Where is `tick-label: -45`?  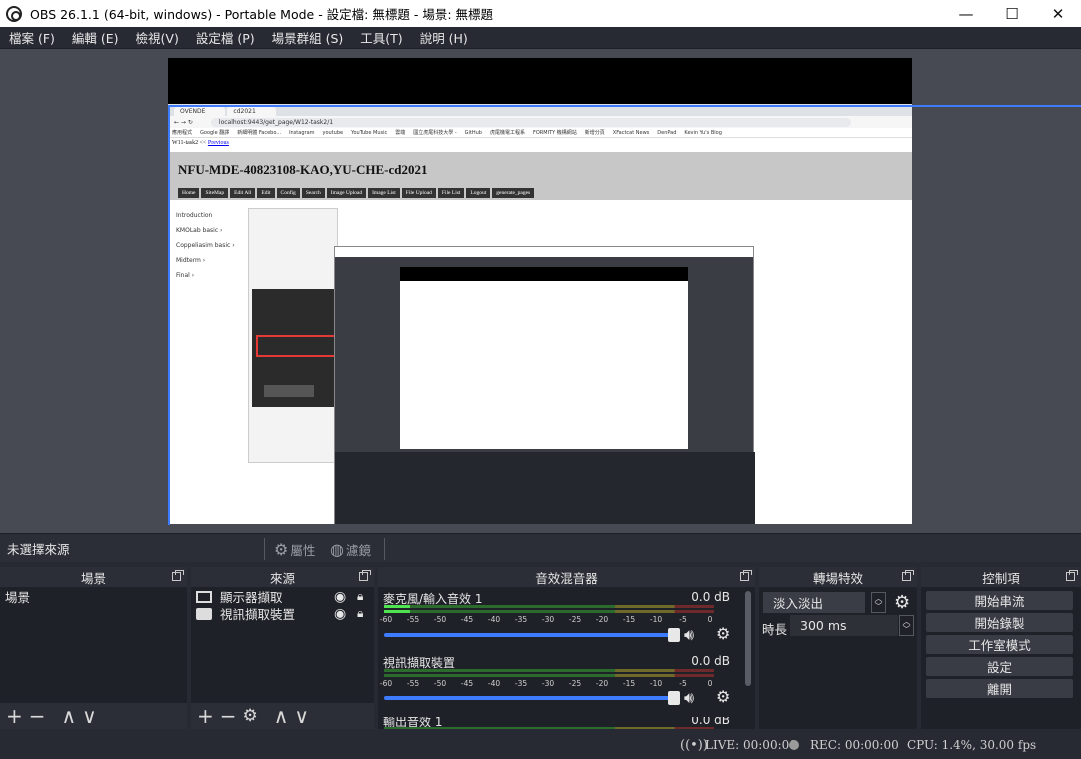 tick-label: -45 is located at coordinates (467, 619).